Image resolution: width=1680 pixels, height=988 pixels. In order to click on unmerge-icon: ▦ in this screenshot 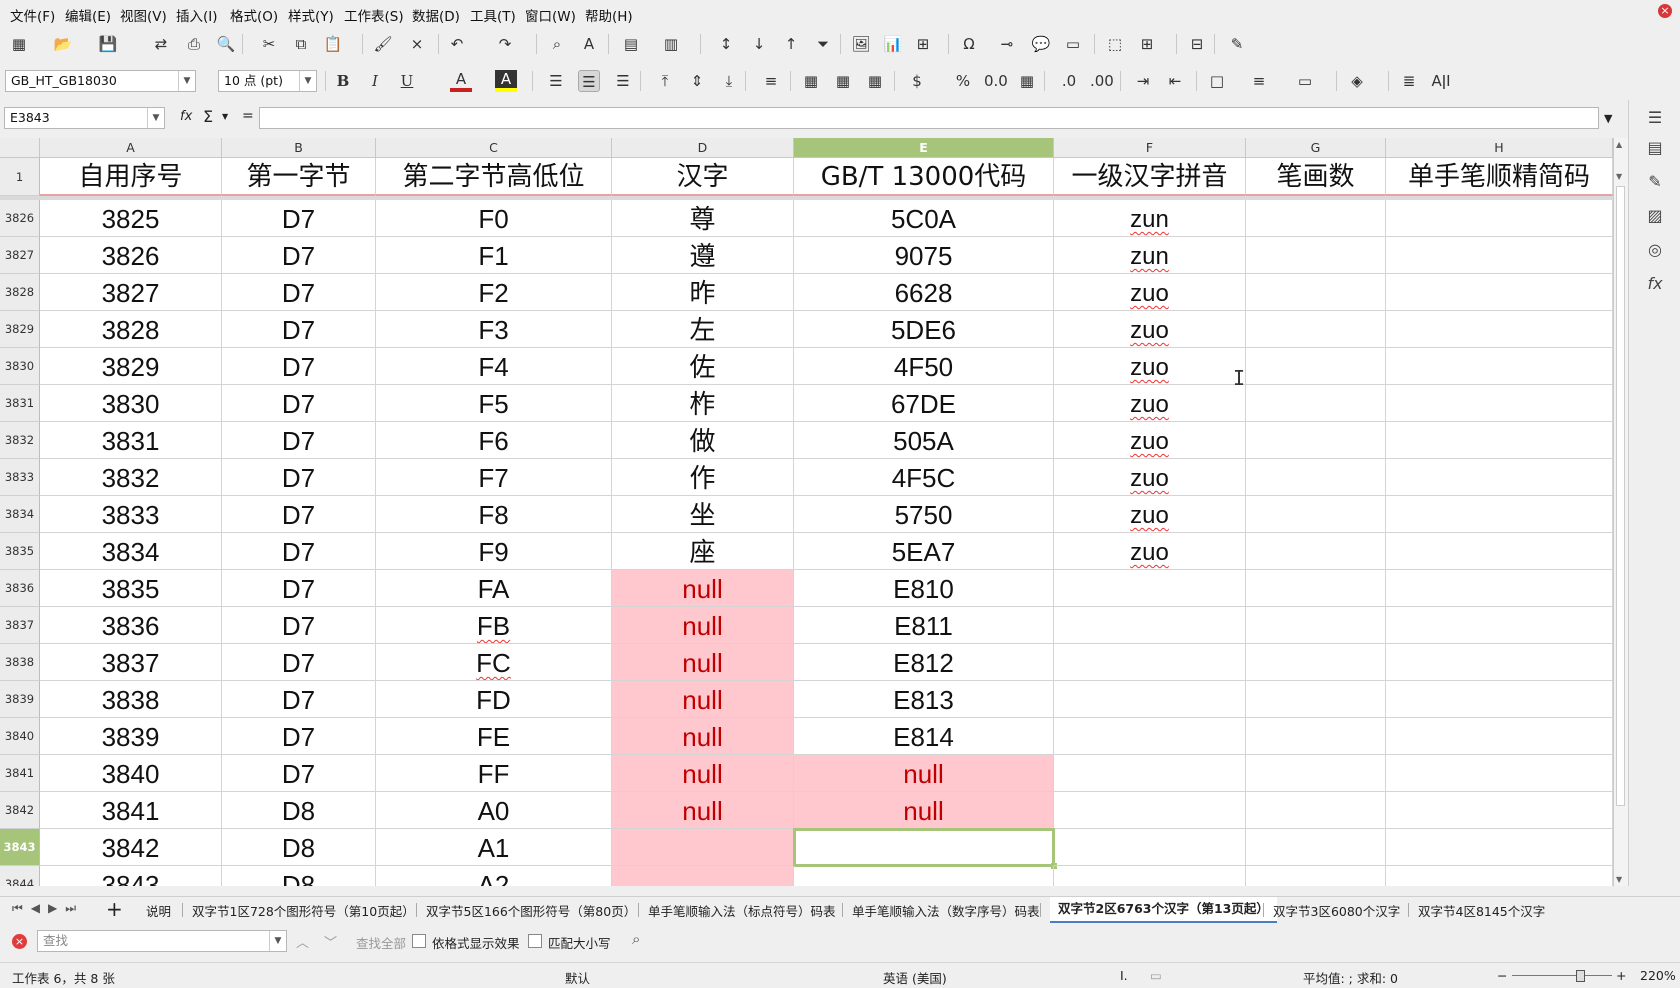, I will do `click(875, 81)`.